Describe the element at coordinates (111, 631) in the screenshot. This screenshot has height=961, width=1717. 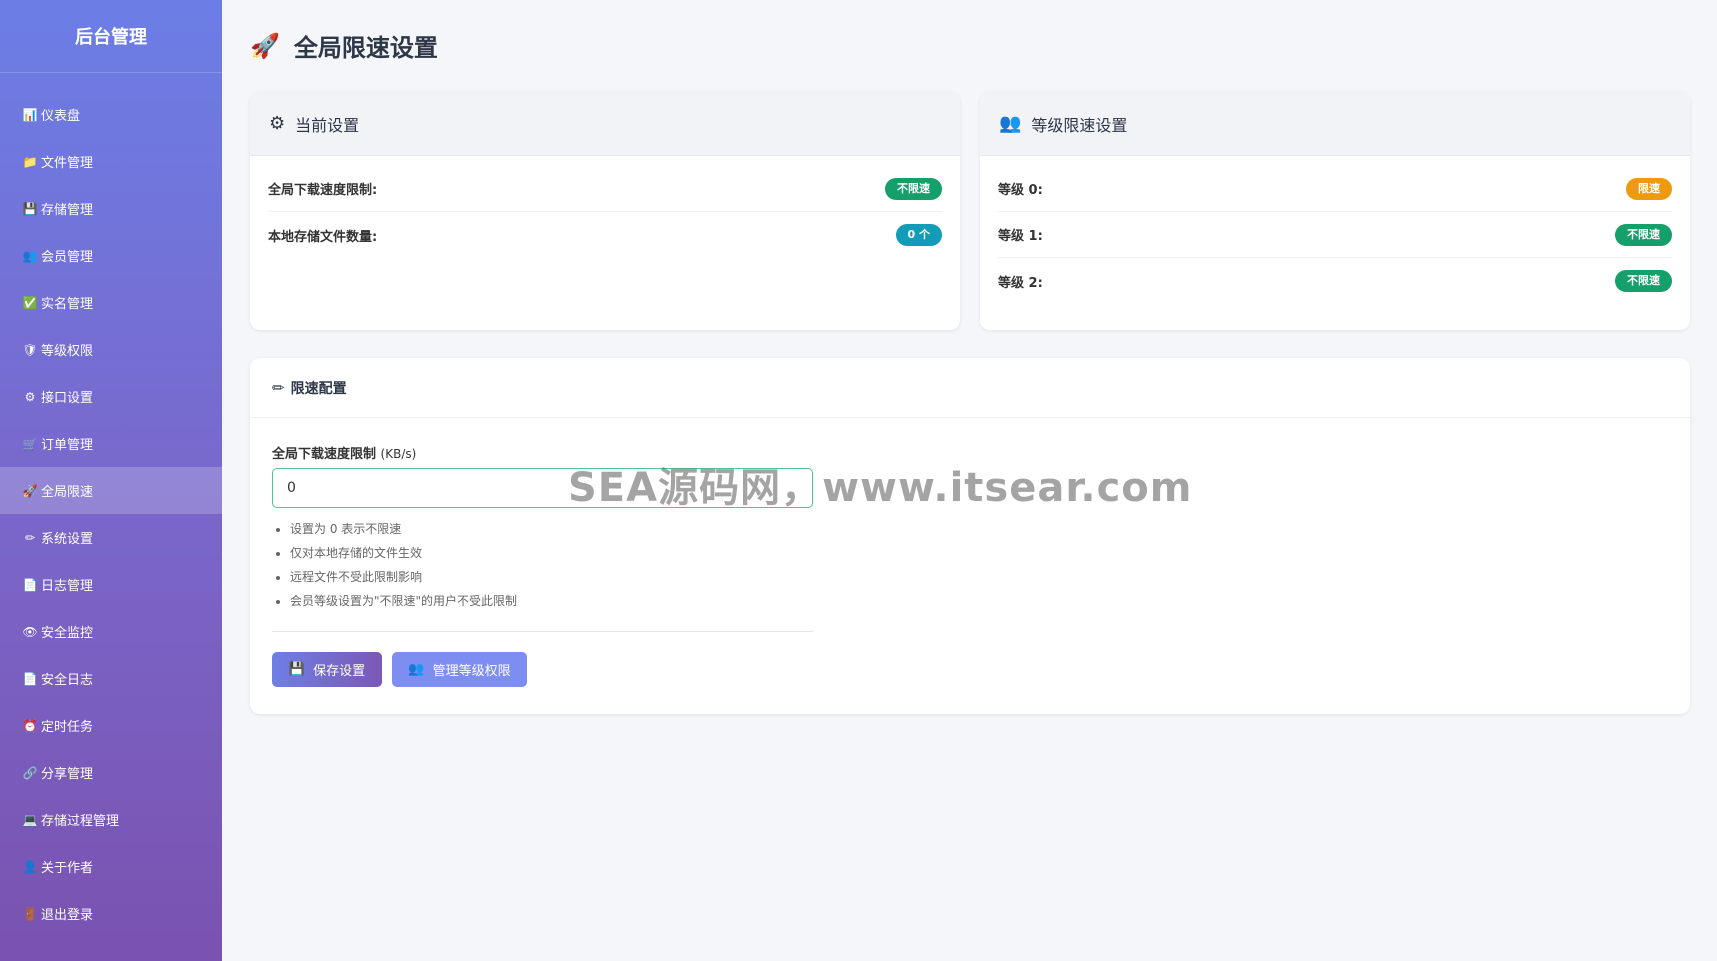
I see `sidebar-item-security-monitor: 👁 安全监控` at that location.